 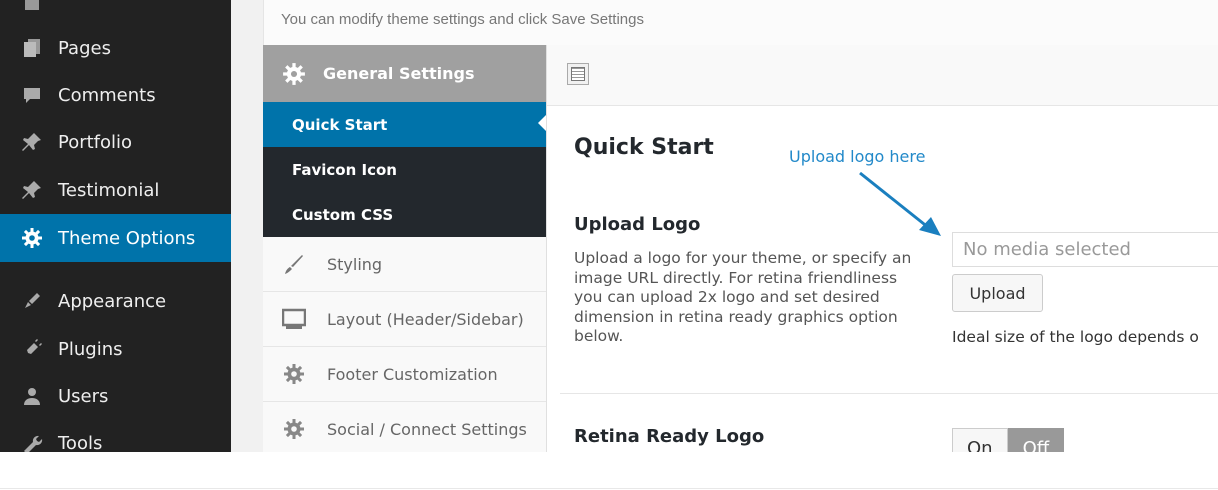 I want to click on sidebar-item-label: Testimonial, so click(x=109, y=190).